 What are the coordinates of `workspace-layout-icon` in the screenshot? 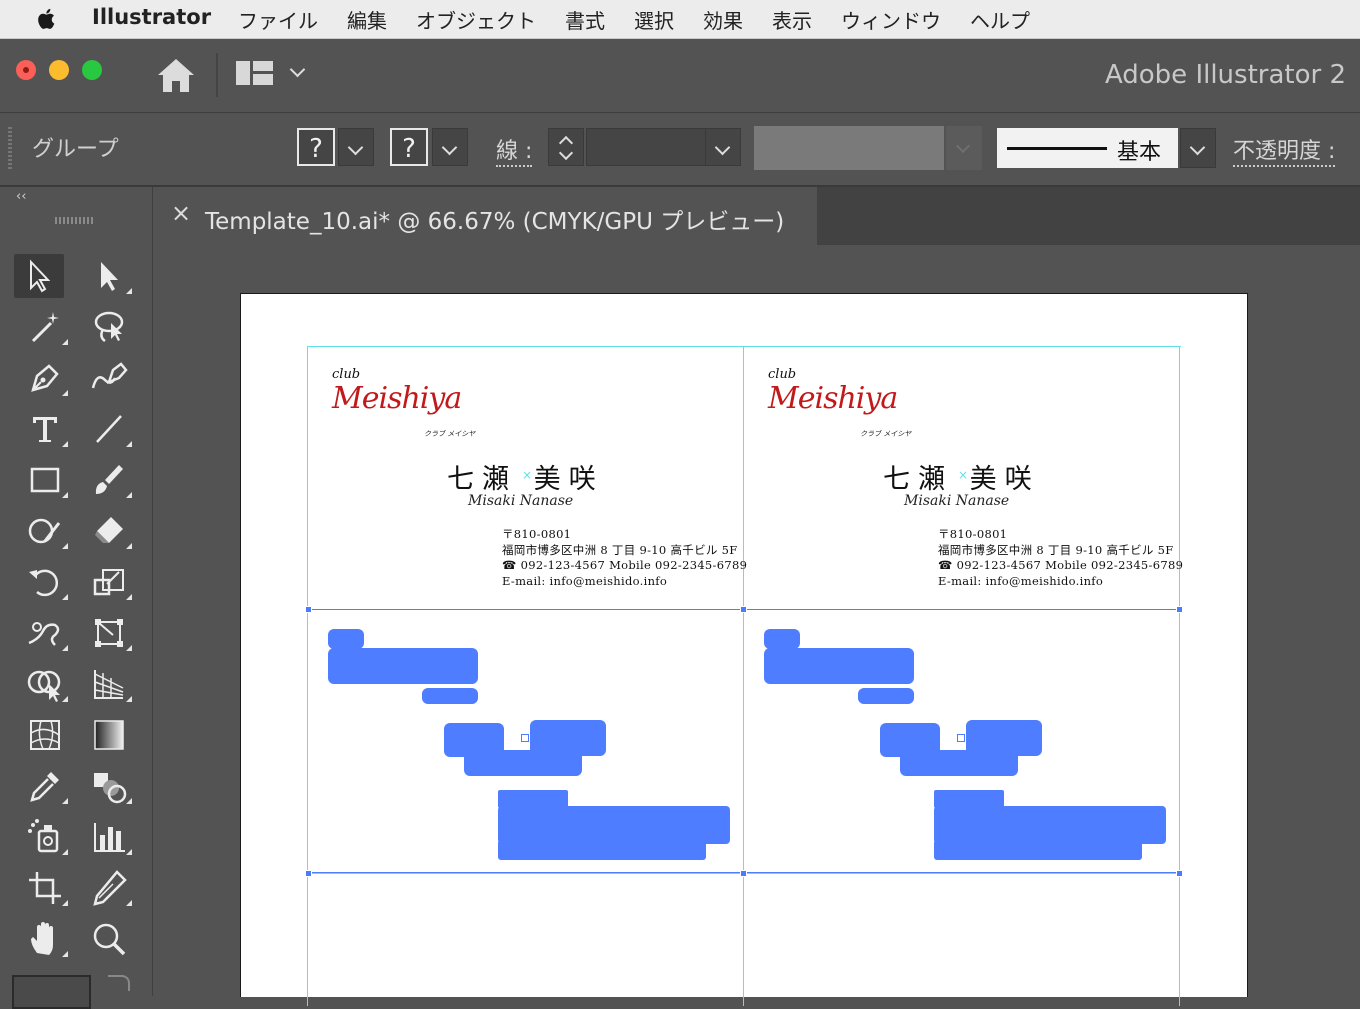 It's located at (255, 74).